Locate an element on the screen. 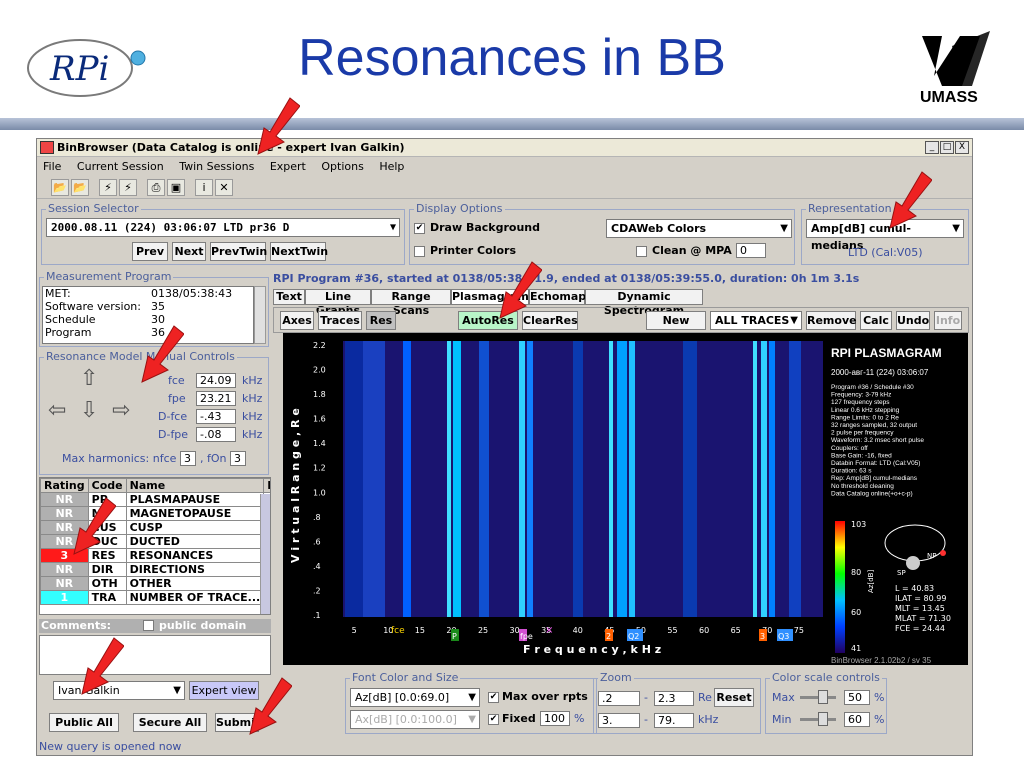 The width and height of the screenshot is (1024, 768). fon-input: 3 is located at coordinates (238, 458).